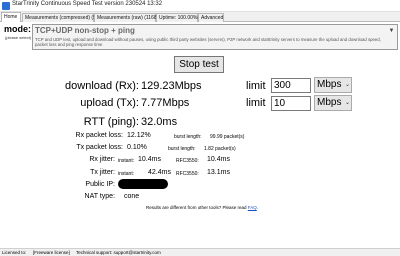  What do you see at coordinates (329, 102) in the screenshot?
I see `upload-unit-value: Mbps` at bounding box center [329, 102].